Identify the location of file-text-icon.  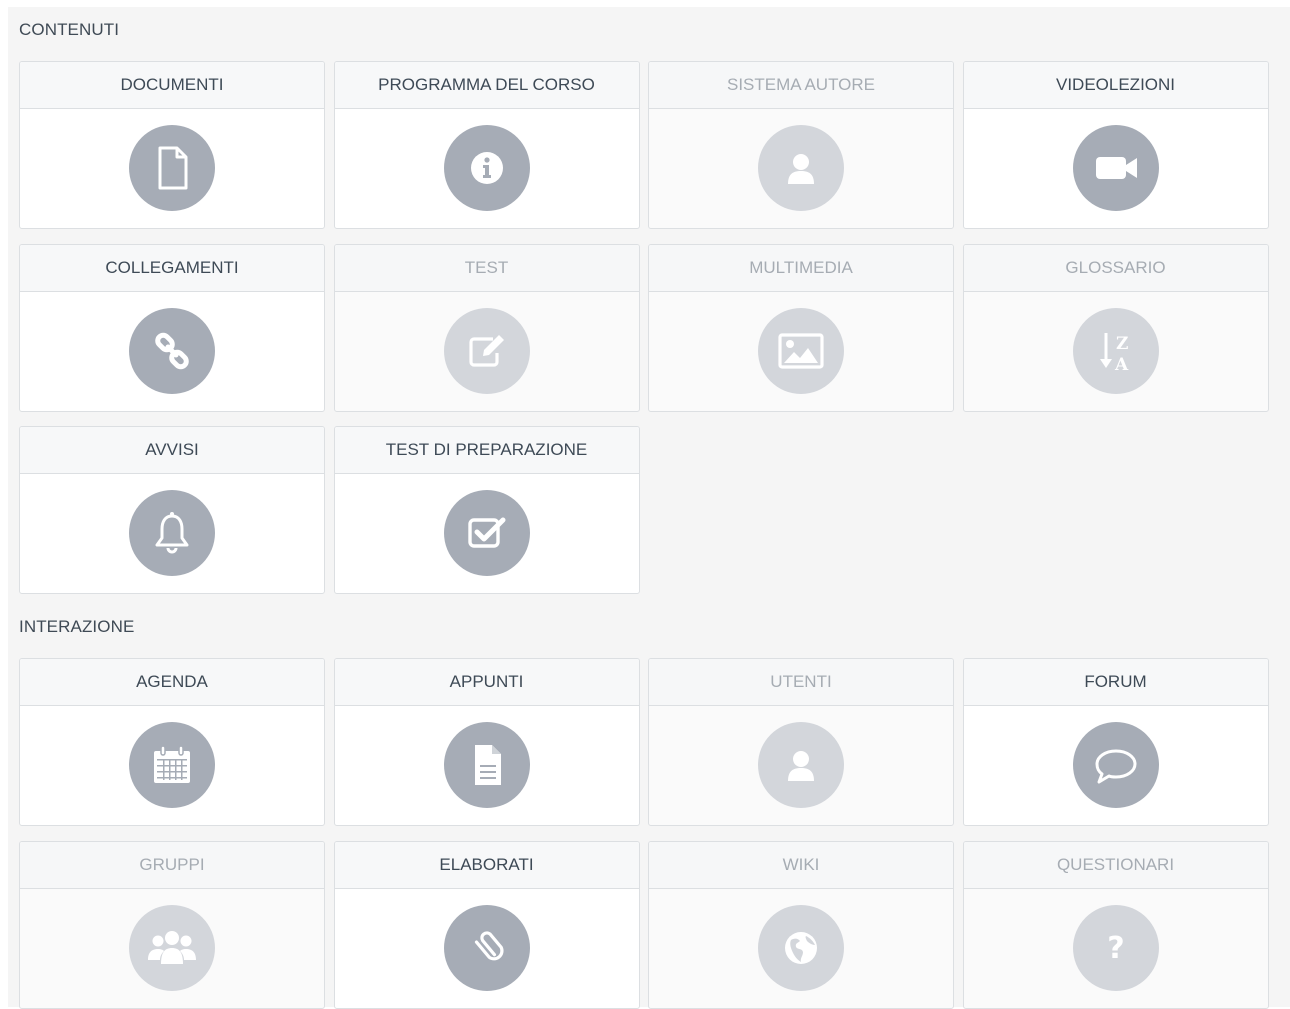
(486, 765).